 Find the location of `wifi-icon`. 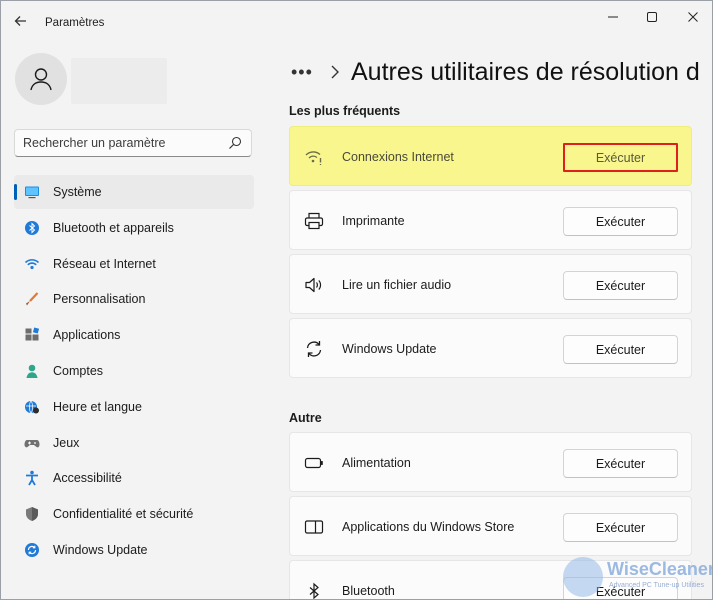

wifi-icon is located at coordinates (32, 263).